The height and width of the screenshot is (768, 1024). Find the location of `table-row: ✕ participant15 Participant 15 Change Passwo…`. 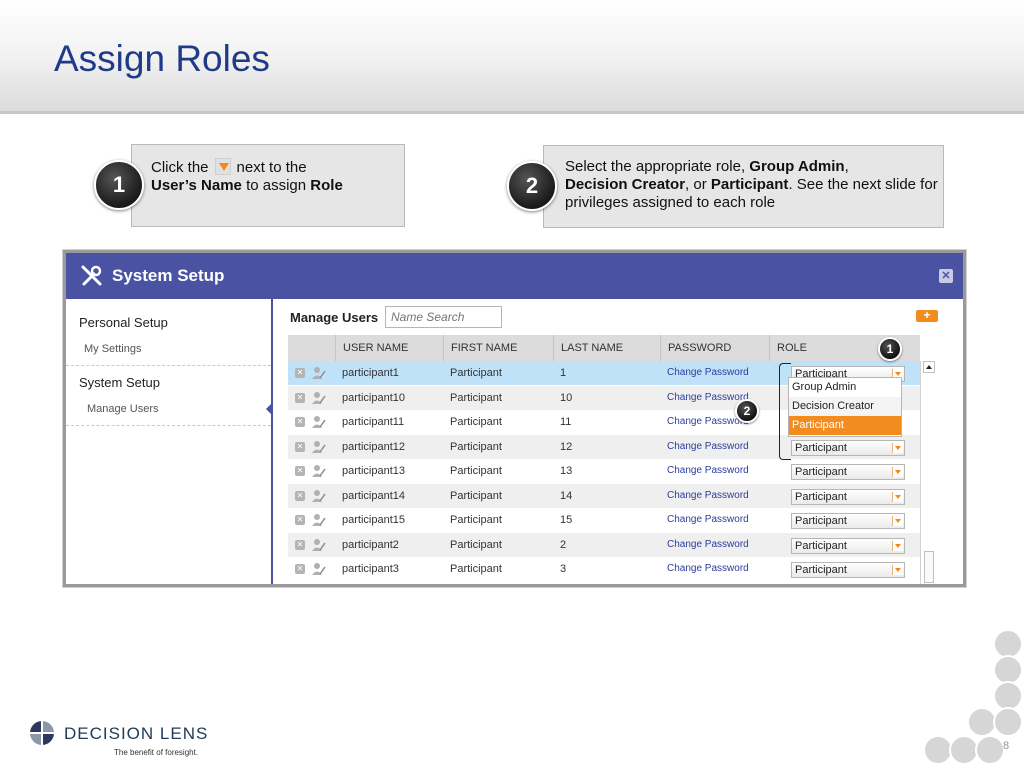

table-row: ✕ participant15 Participant 15 Change Passwo… is located at coordinates (604, 520).